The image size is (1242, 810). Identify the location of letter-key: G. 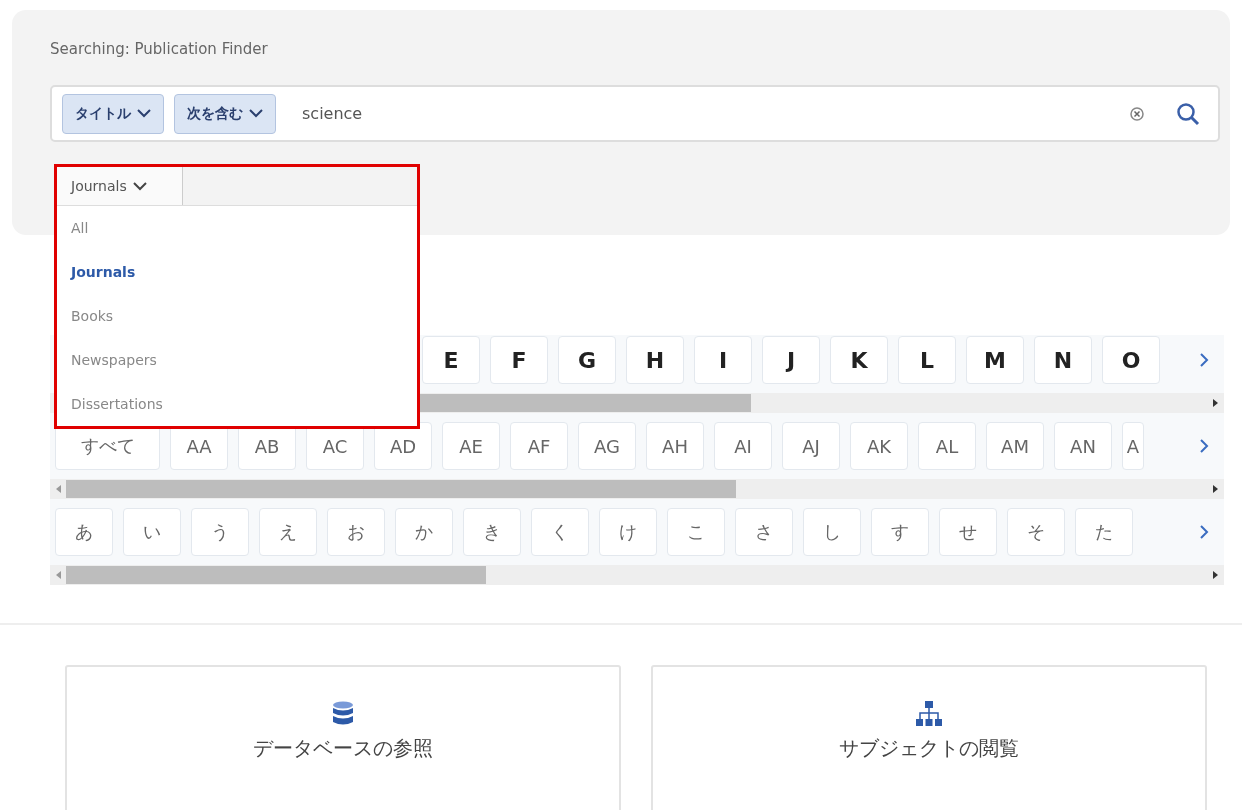
(587, 360).